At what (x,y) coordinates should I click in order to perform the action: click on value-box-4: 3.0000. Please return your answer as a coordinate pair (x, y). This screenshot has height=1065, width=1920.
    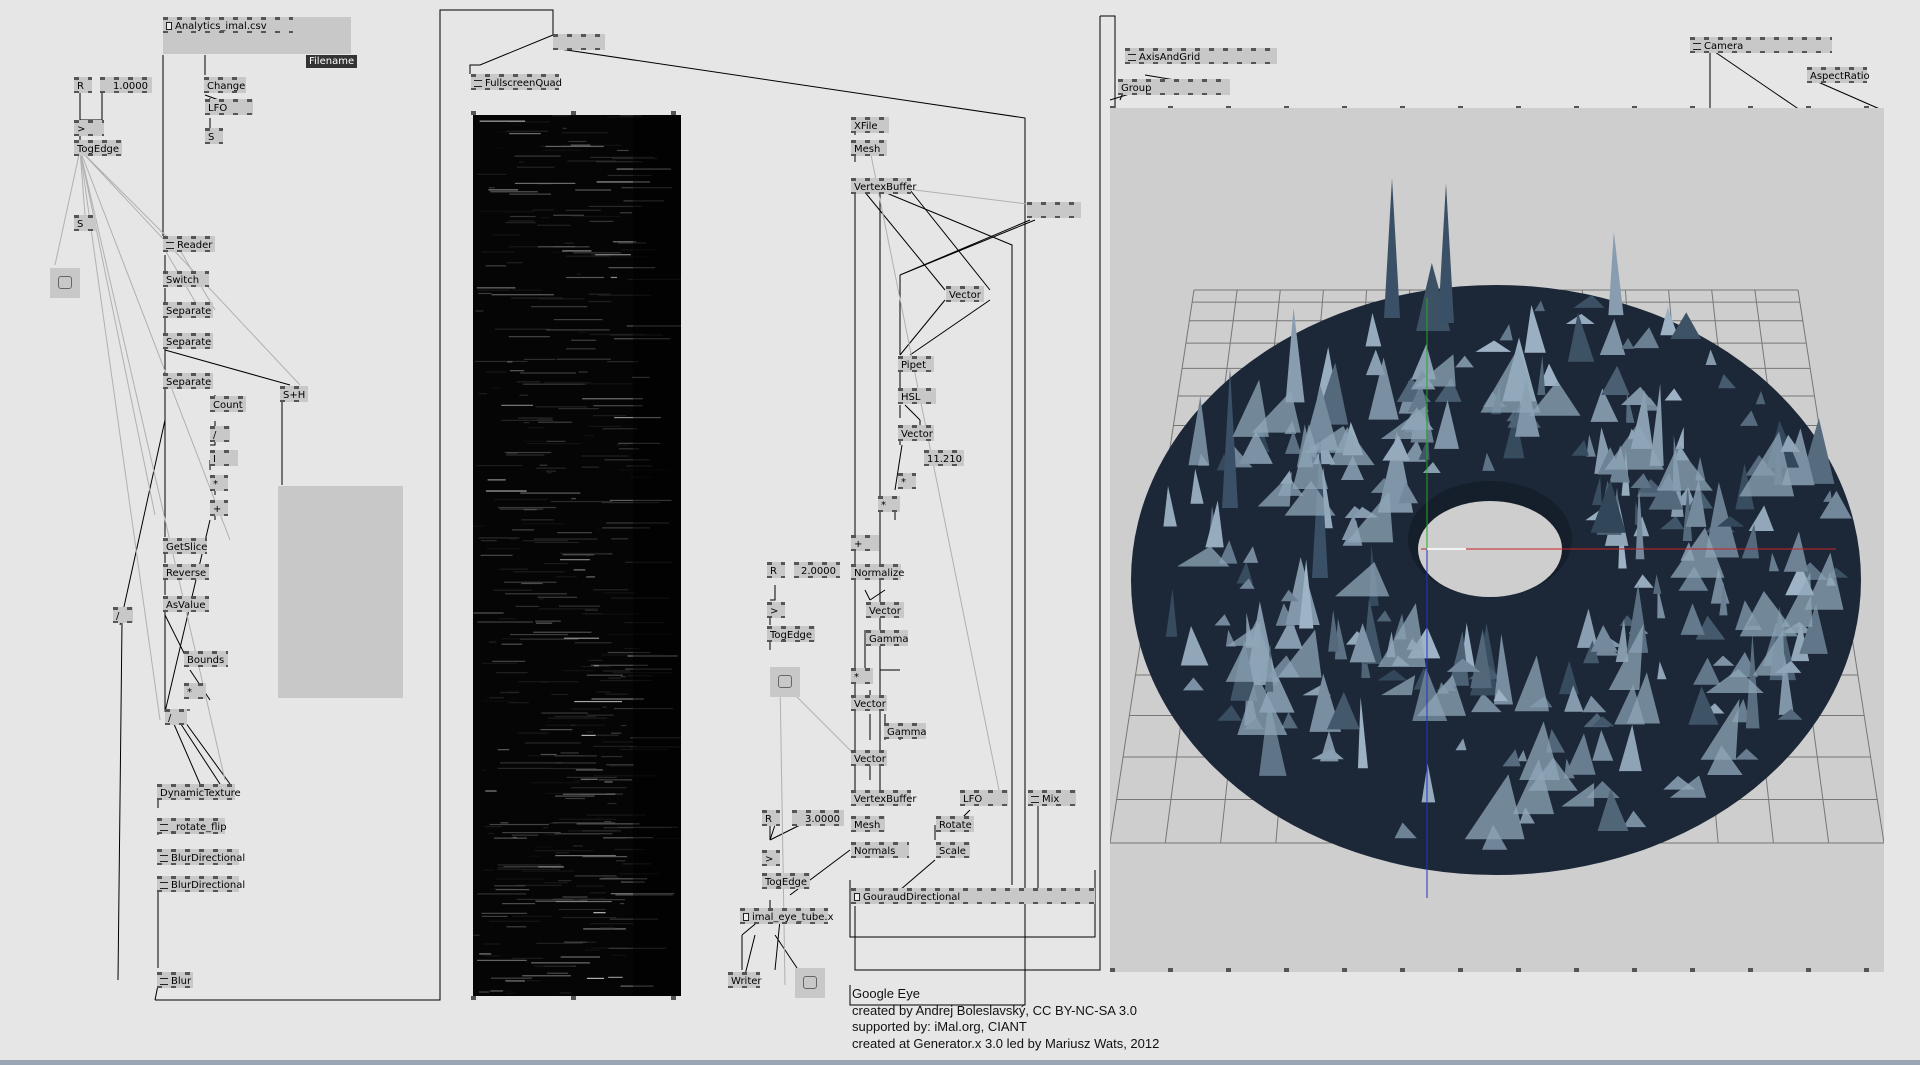
    Looking at the image, I should click on (818, 818).